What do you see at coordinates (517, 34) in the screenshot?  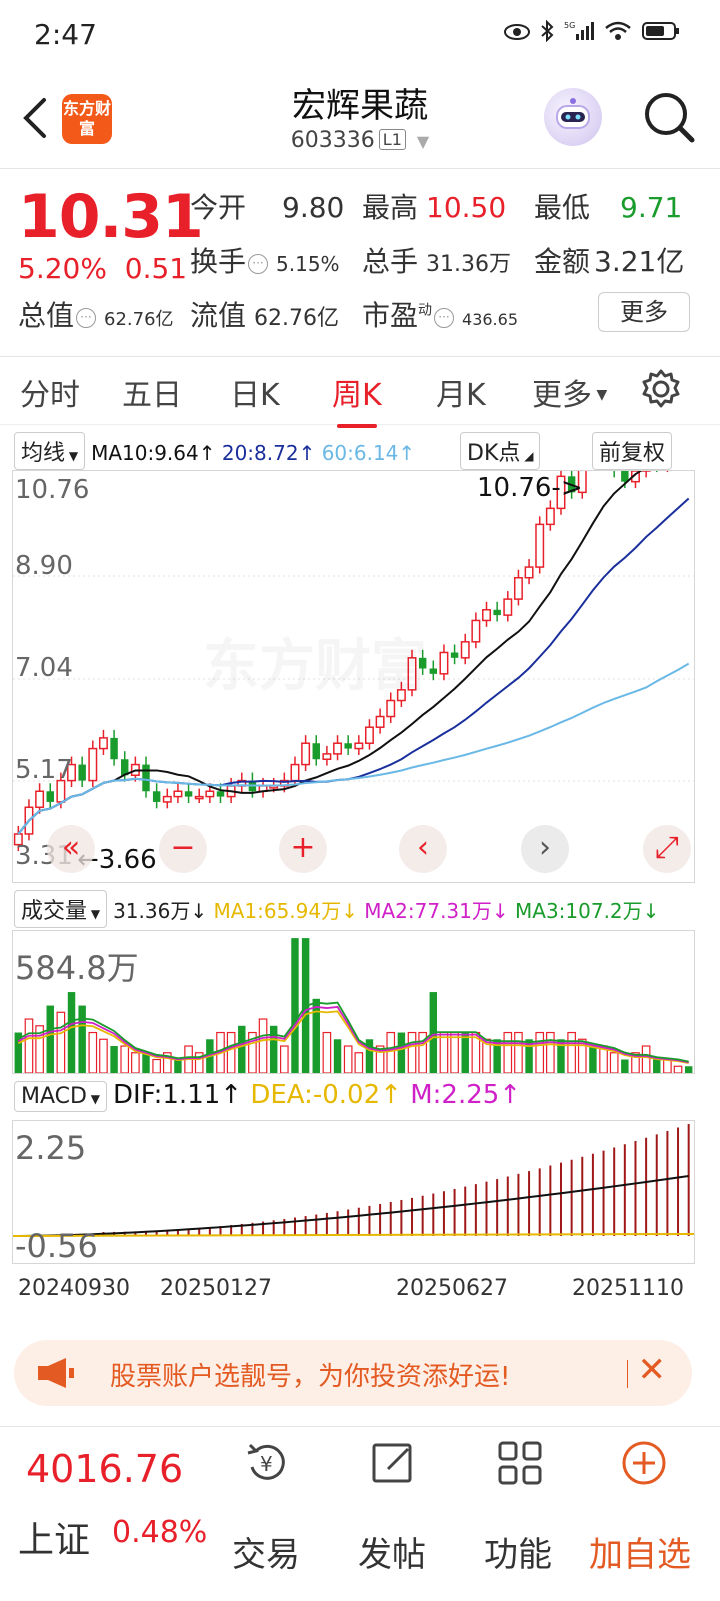 I see `eye-icon` at bounding box center [517, 34].